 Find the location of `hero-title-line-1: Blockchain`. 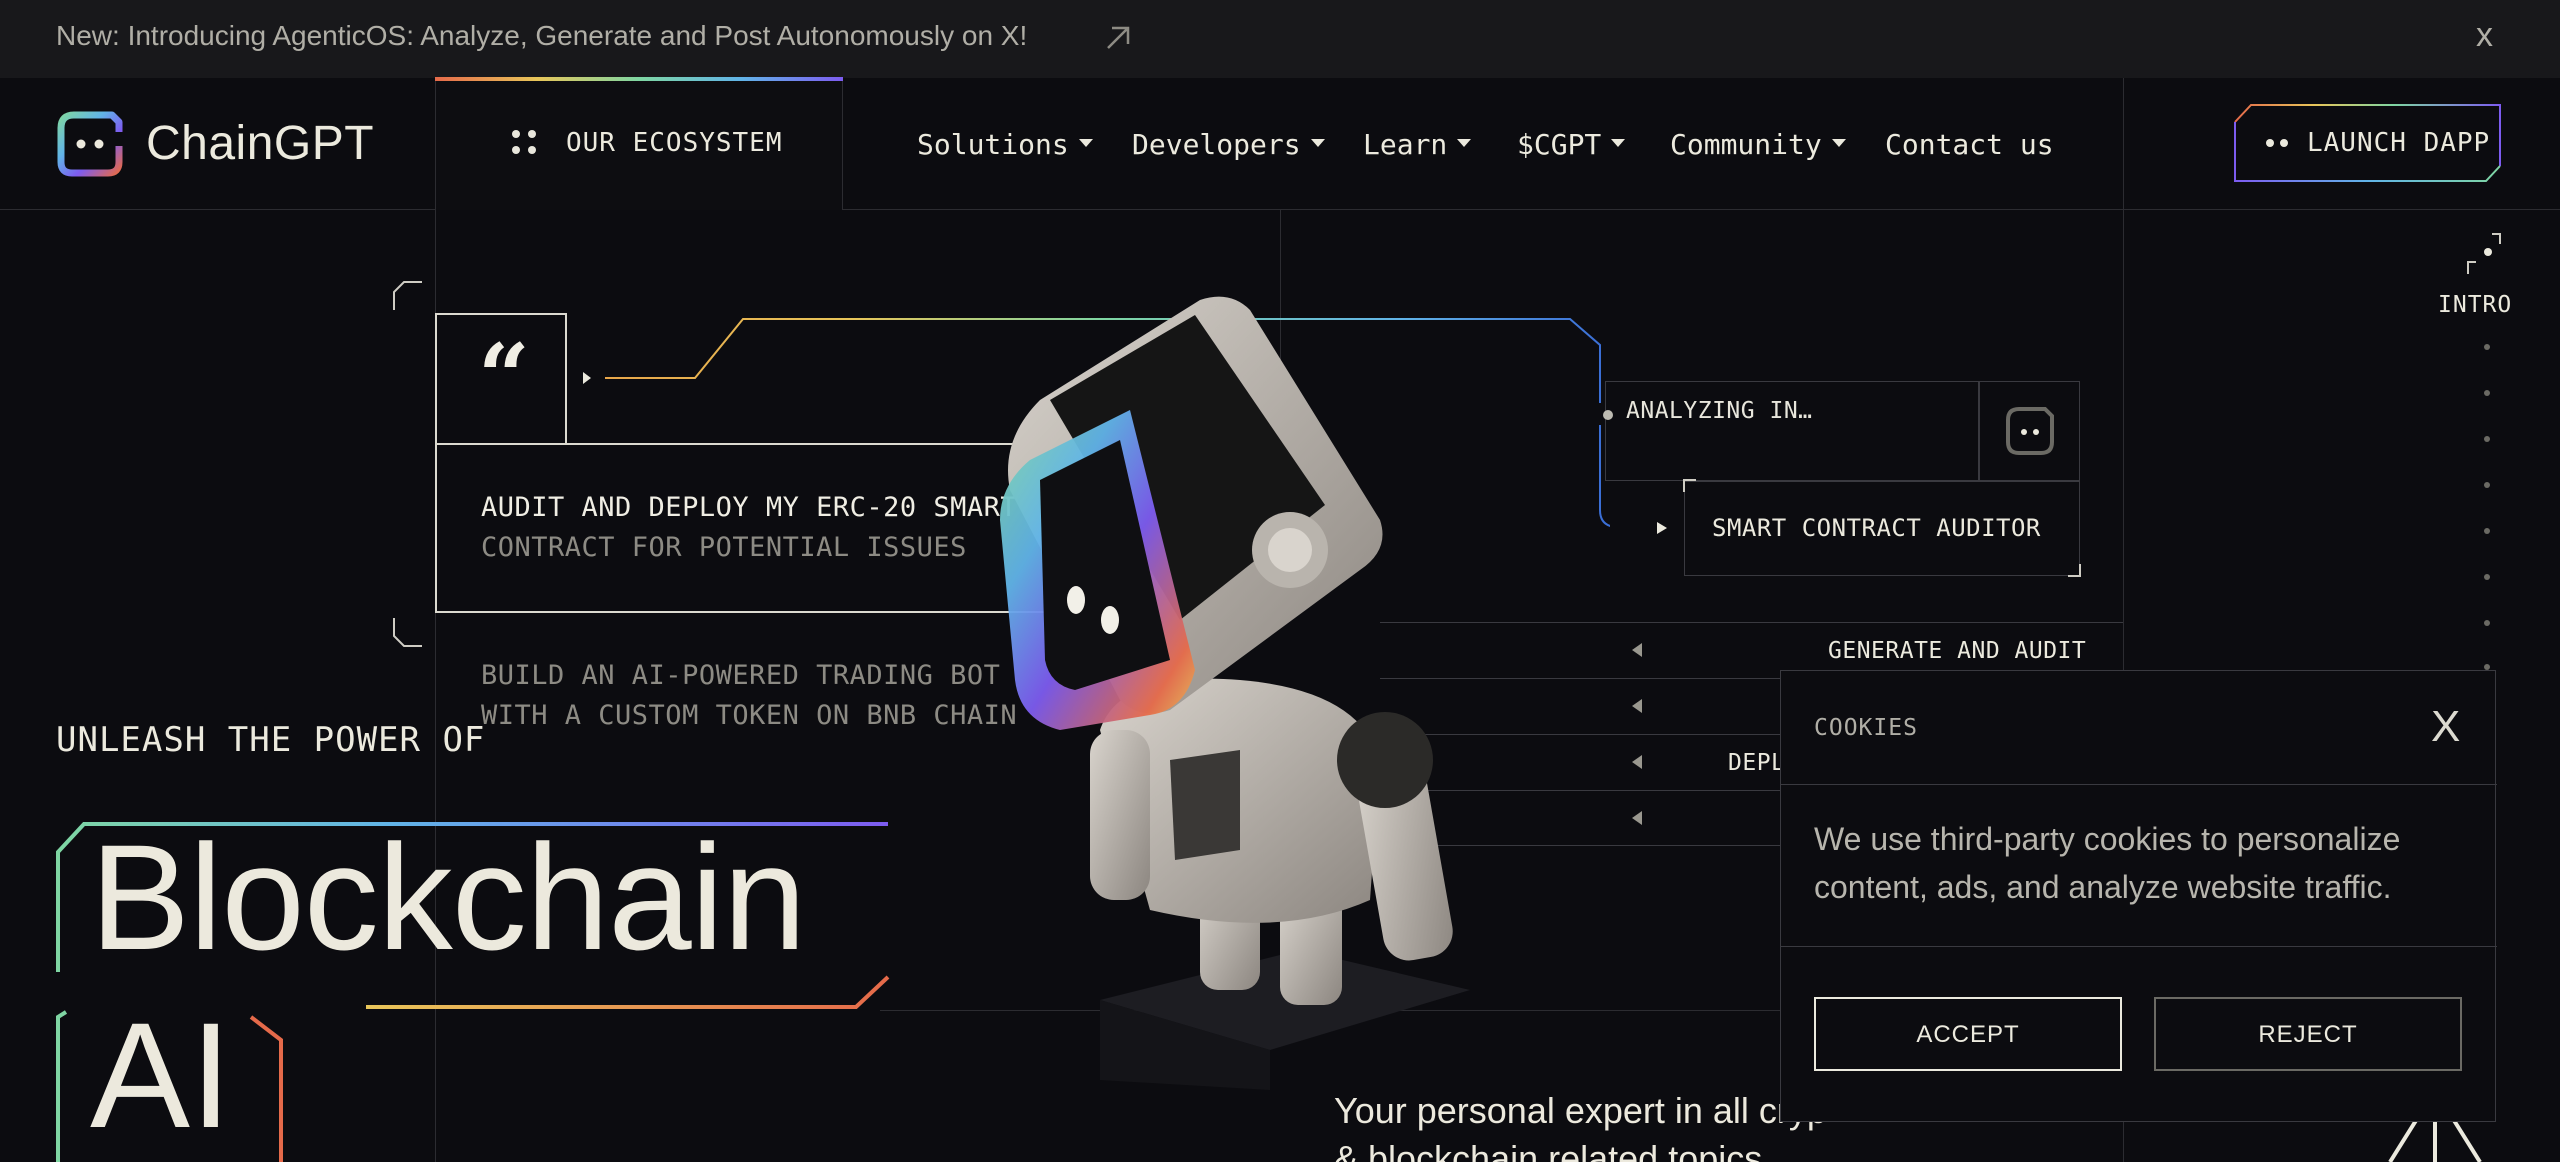

hero-title-line-1: Blockchain is located at coordinates (448, 897).